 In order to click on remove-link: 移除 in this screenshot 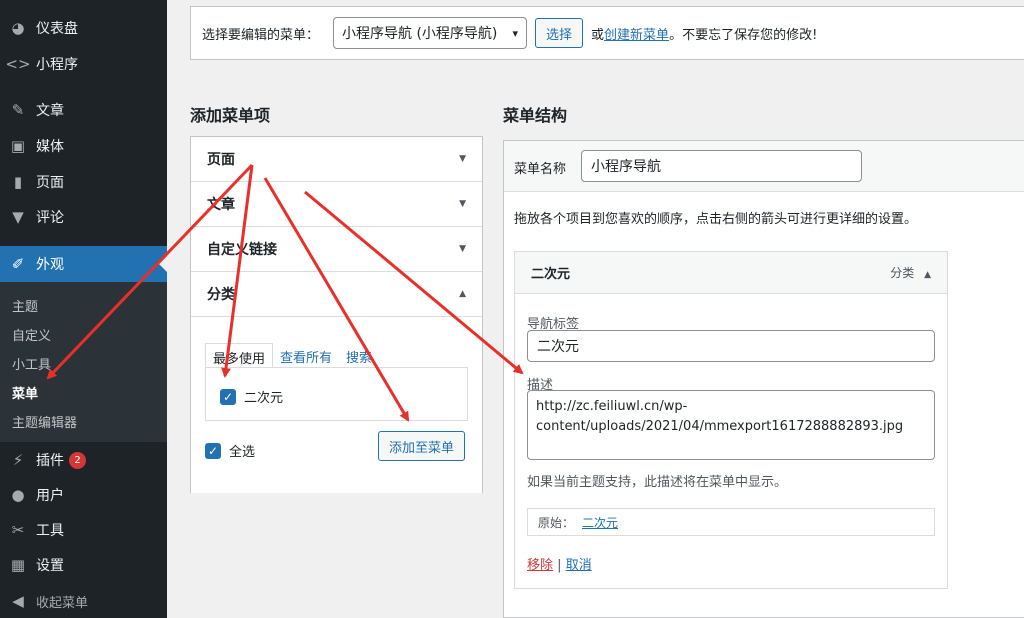, I will do `click(540, 565)`.